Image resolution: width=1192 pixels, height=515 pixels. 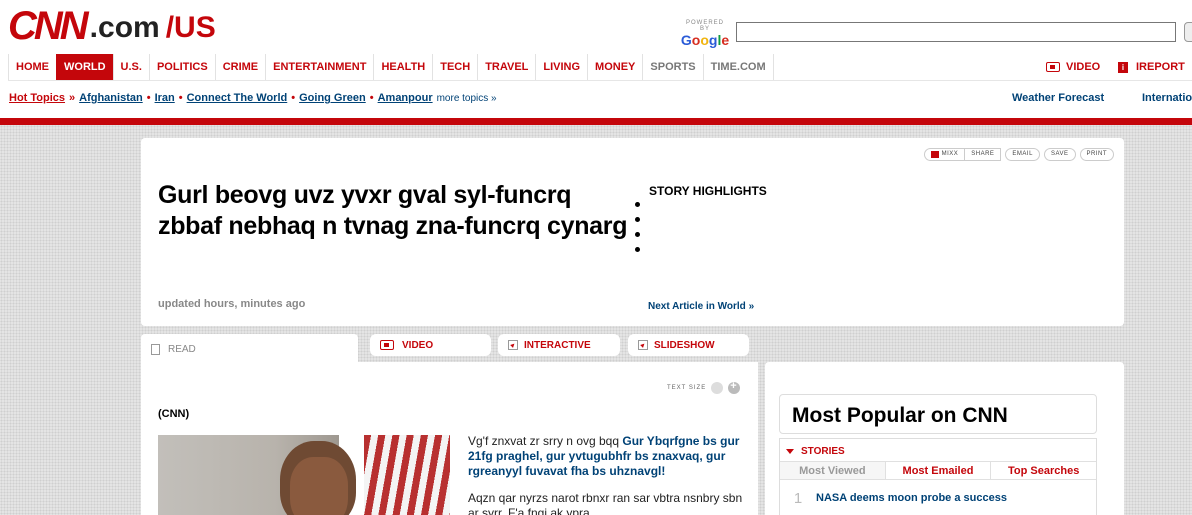 I want to click on ireport-icon: i, so click(x=1123, y=67).